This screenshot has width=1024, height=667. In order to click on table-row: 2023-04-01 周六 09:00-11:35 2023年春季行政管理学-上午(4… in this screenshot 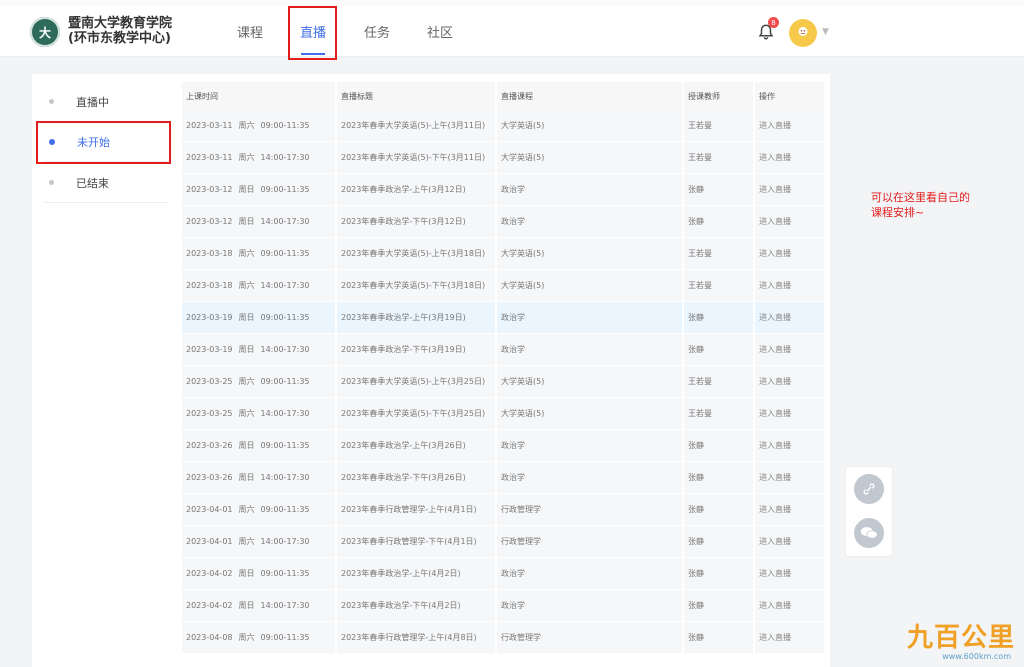, I will do `click(503, 510)`.